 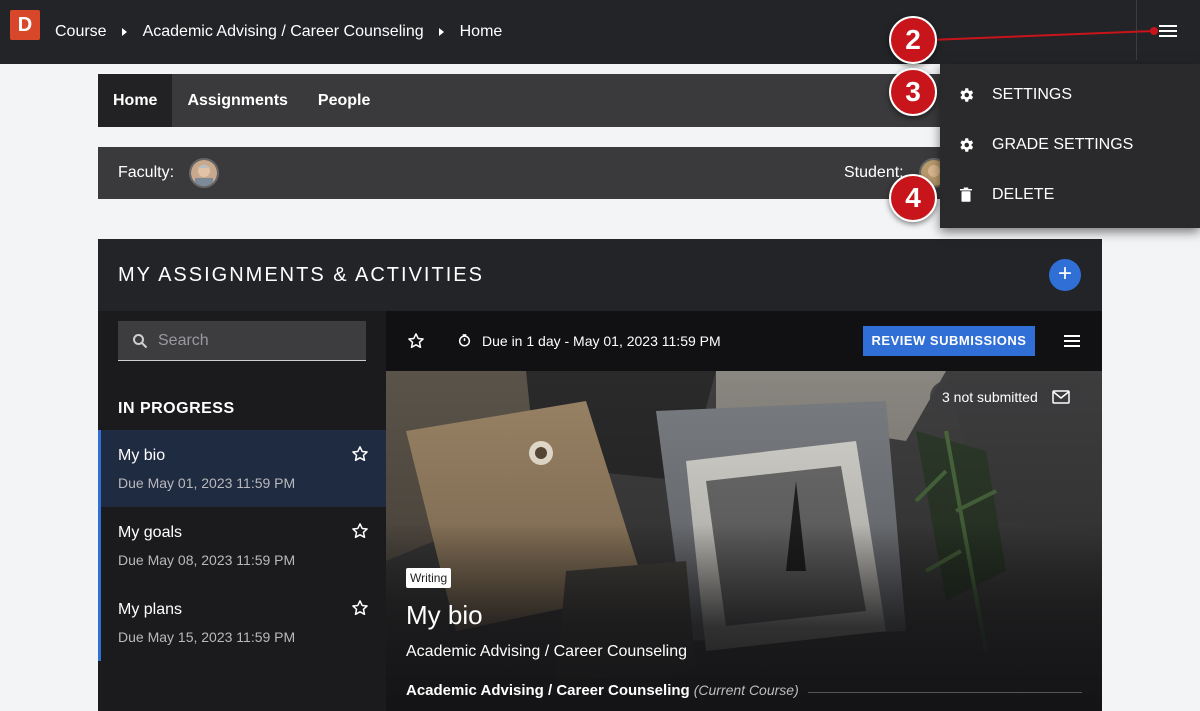 What do you see at coordinates (150, 532) in the screenshot?
I see `item-title: My goals` at bounding box center [150, 532].